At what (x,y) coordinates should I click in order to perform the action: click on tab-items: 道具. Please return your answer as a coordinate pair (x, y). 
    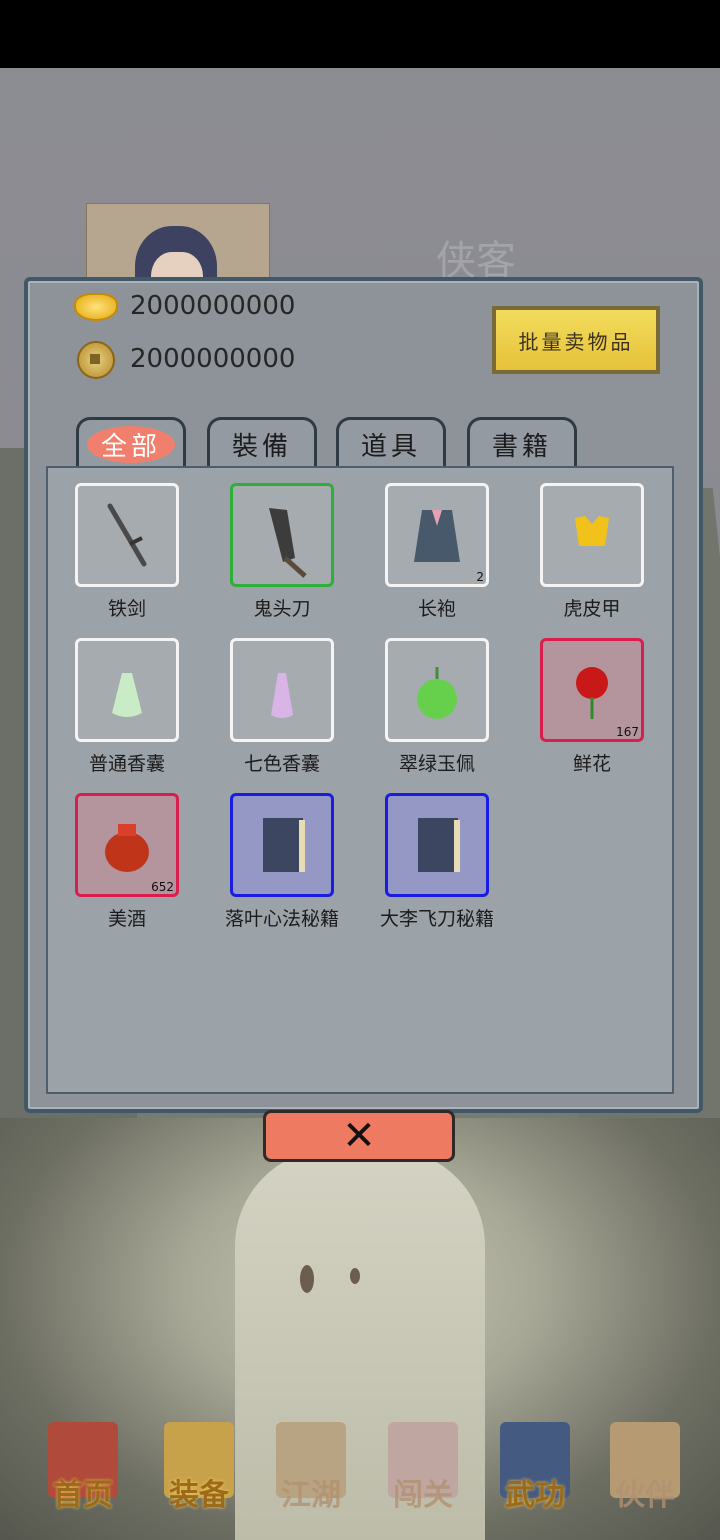
    Looking at the image, I should click on (391, 443).